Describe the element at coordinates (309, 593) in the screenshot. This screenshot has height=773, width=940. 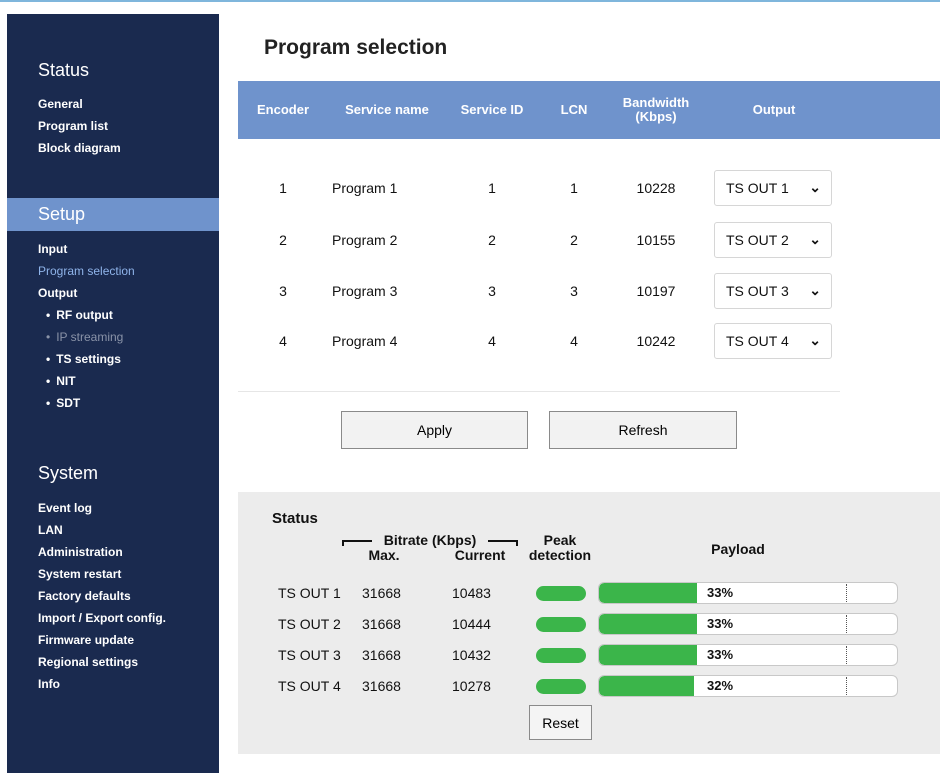
I see `output-name: TS OUT 1` at that location.